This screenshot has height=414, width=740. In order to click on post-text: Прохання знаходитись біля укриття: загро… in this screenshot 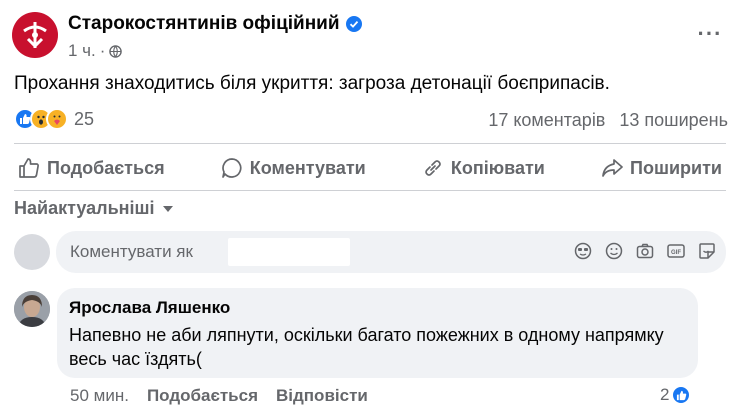, I will do `click(312, 83)`.